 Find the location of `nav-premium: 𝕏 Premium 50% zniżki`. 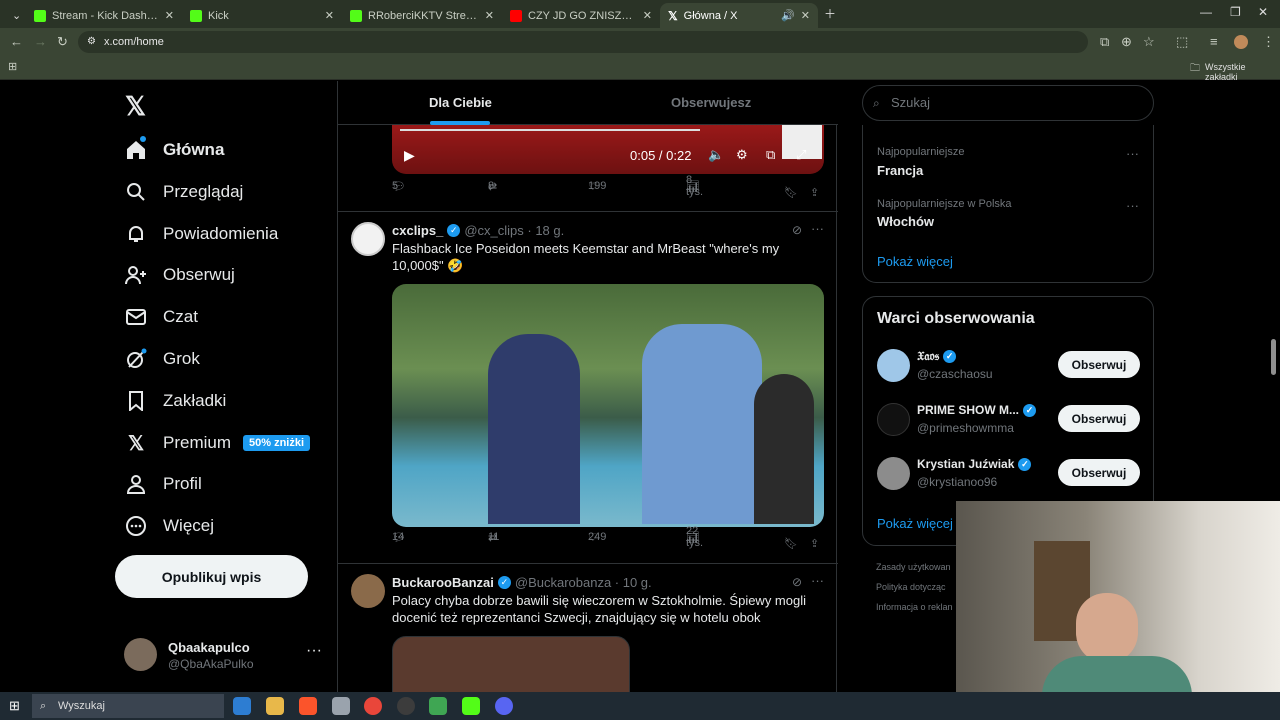

nav-premium: 𝕏 Premium 50% zniżki is located at coordinates (218, 443).